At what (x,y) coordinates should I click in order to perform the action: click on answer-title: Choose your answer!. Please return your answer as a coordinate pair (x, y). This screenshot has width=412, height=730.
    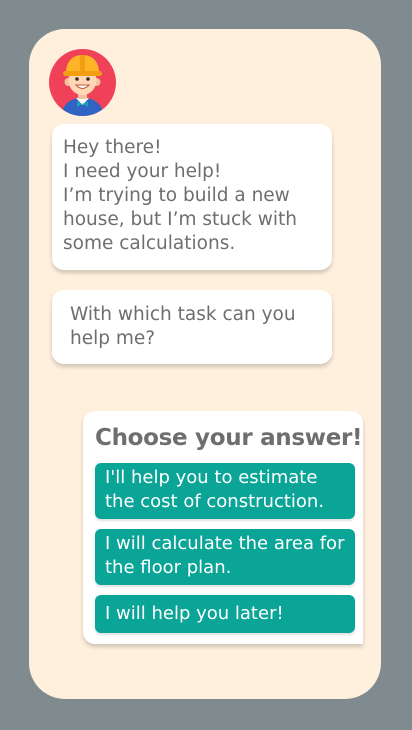
    Looking at the image, I should click on (229, 438).